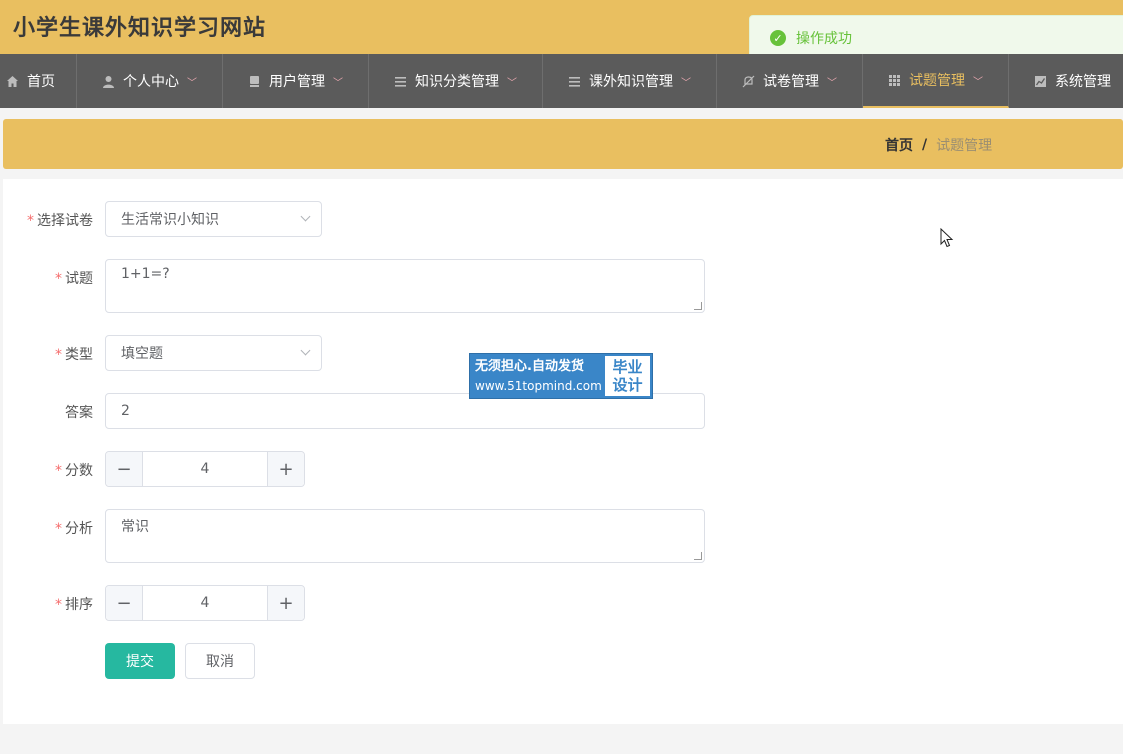 The image size is (1123, 754). I want to click on paper-select: 生活常识小知识, so click(213, 219).